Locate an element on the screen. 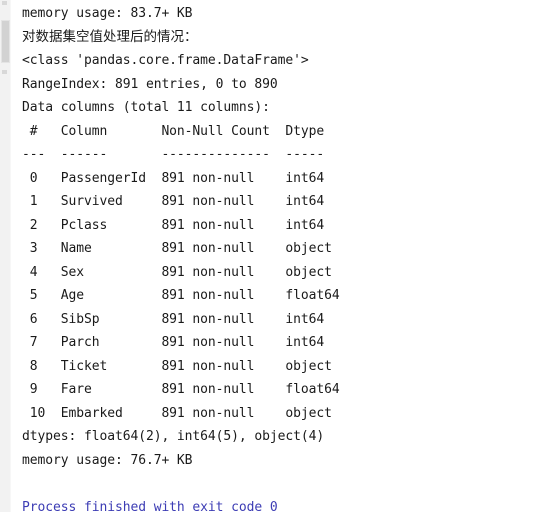 The image size is (554, 512). line-data-columns: Data columns (total 11 columns): is located at coordinates (146, 107).